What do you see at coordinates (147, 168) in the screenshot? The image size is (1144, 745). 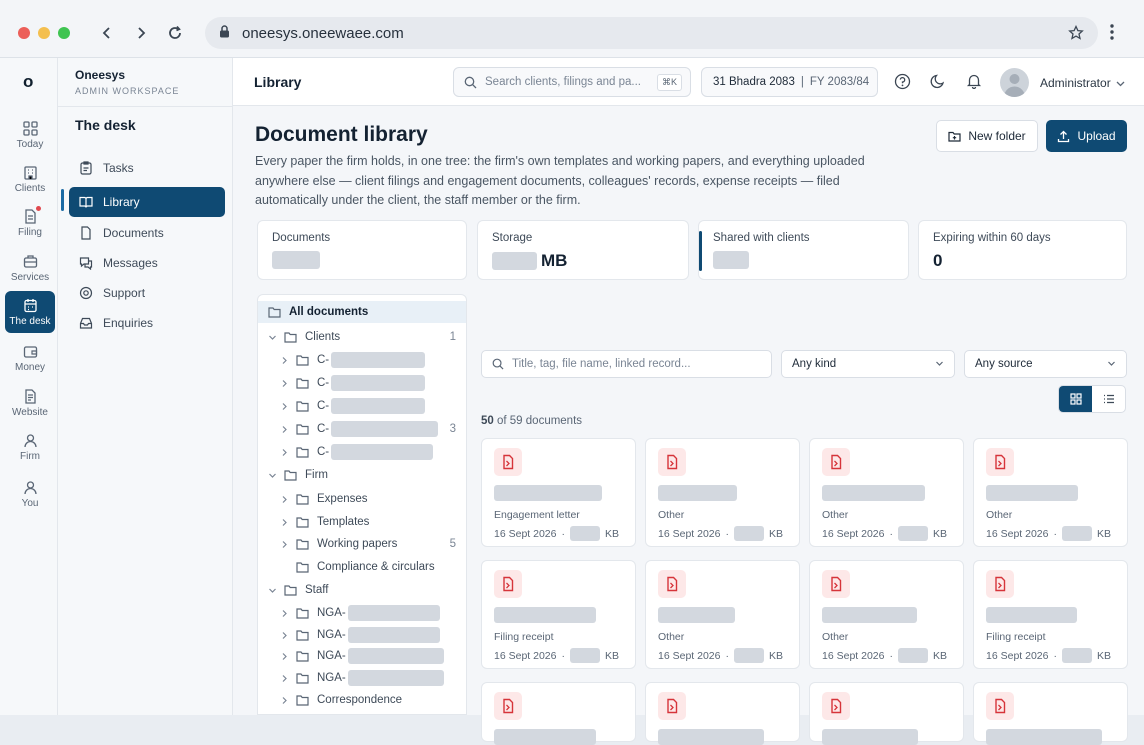 I see `sidebar-item-tasks: Tasks` at bounding box center [147, 168].